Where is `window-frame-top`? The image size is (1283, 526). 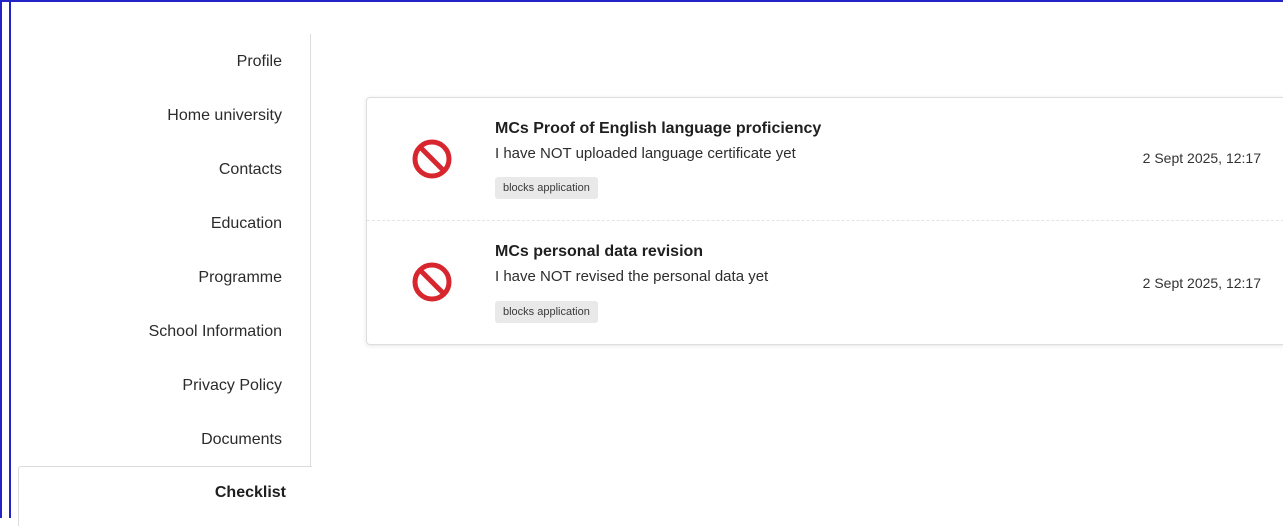 window-frame-top is located at coordinates (641, 1).